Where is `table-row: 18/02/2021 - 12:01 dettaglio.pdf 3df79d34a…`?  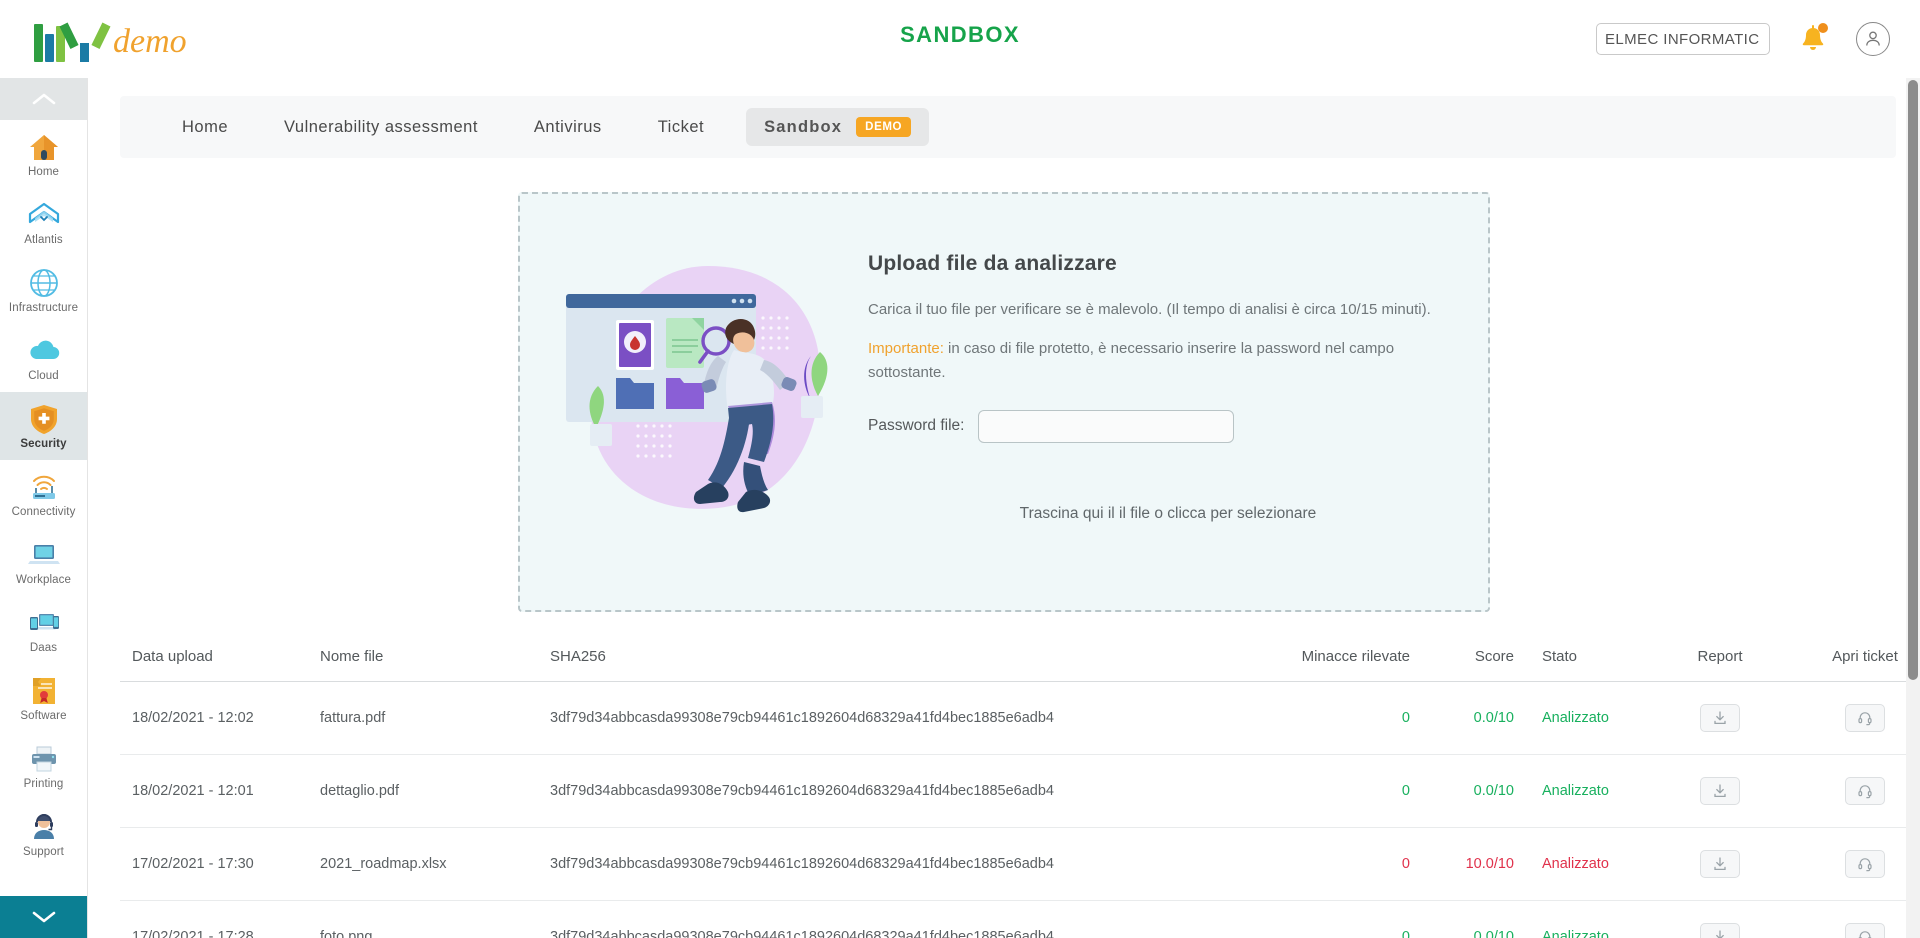 table-row: 18/02/2021 - 12:01 dettaglio.pdf 3df79d34a… is located at coordinates (1020, 791).